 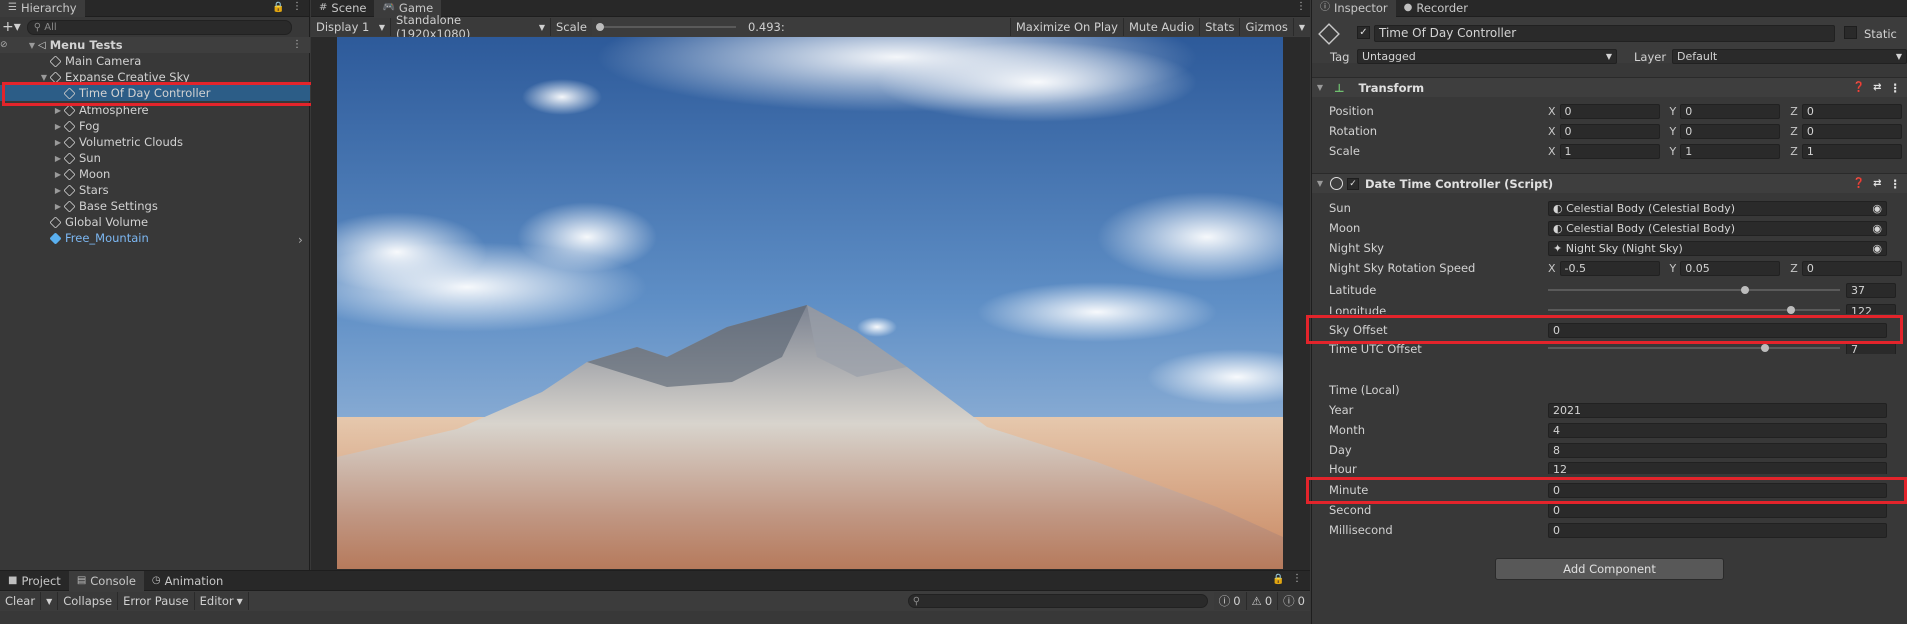 What do you see at coordinates (159, 27) in the screenshot?
I see `hierarchy-search-input: ⚲ All` at bounding box center [159, 27].